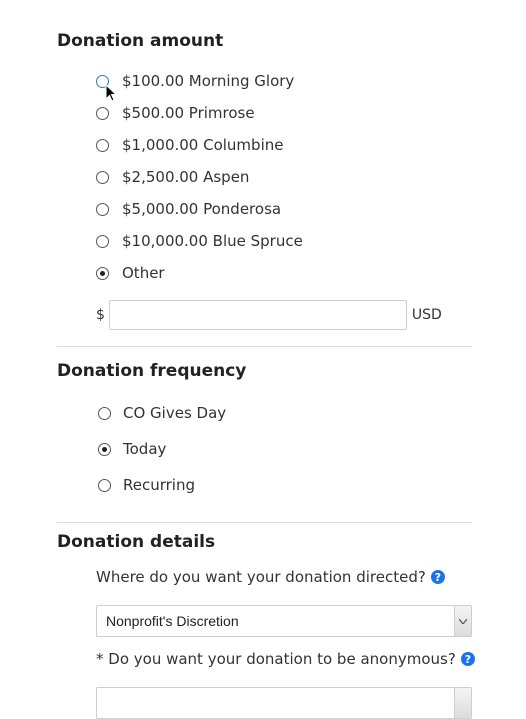 This screenshot has height=719, width=526. Describe the element at coordinates (140, 41) in the screenshot. I see `donation-amount-title: Donation amount` at that location.